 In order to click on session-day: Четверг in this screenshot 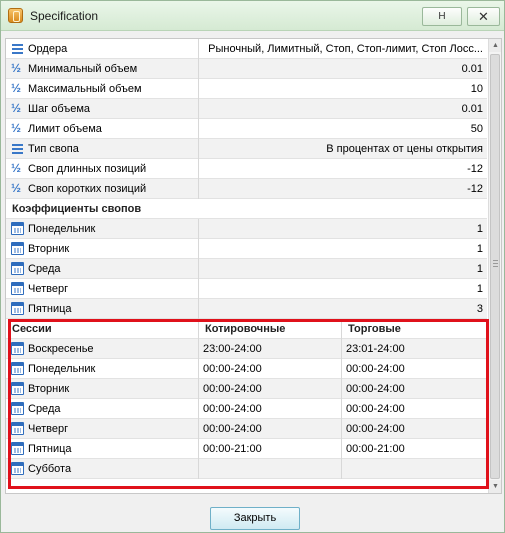, I will do `click(102, 429)`.